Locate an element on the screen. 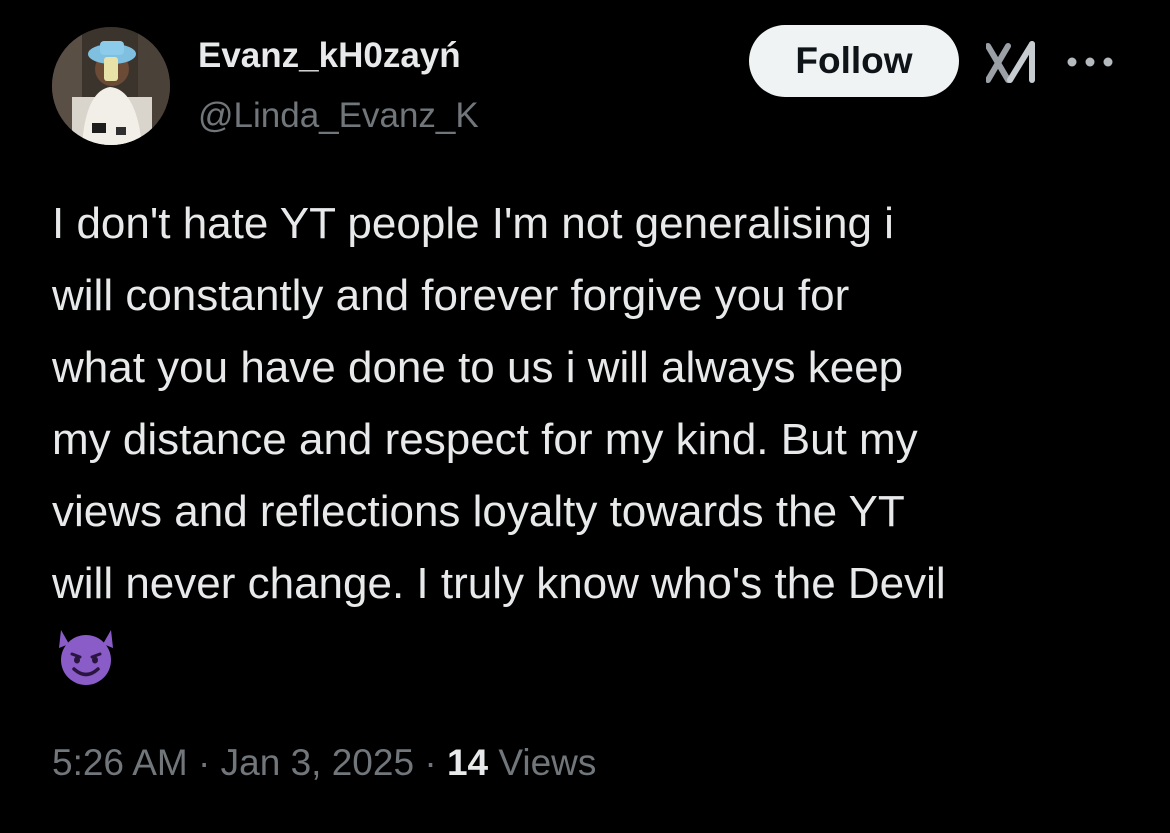 The image size is (1170, 833). avatar-image is located at coordinates (111, 86).